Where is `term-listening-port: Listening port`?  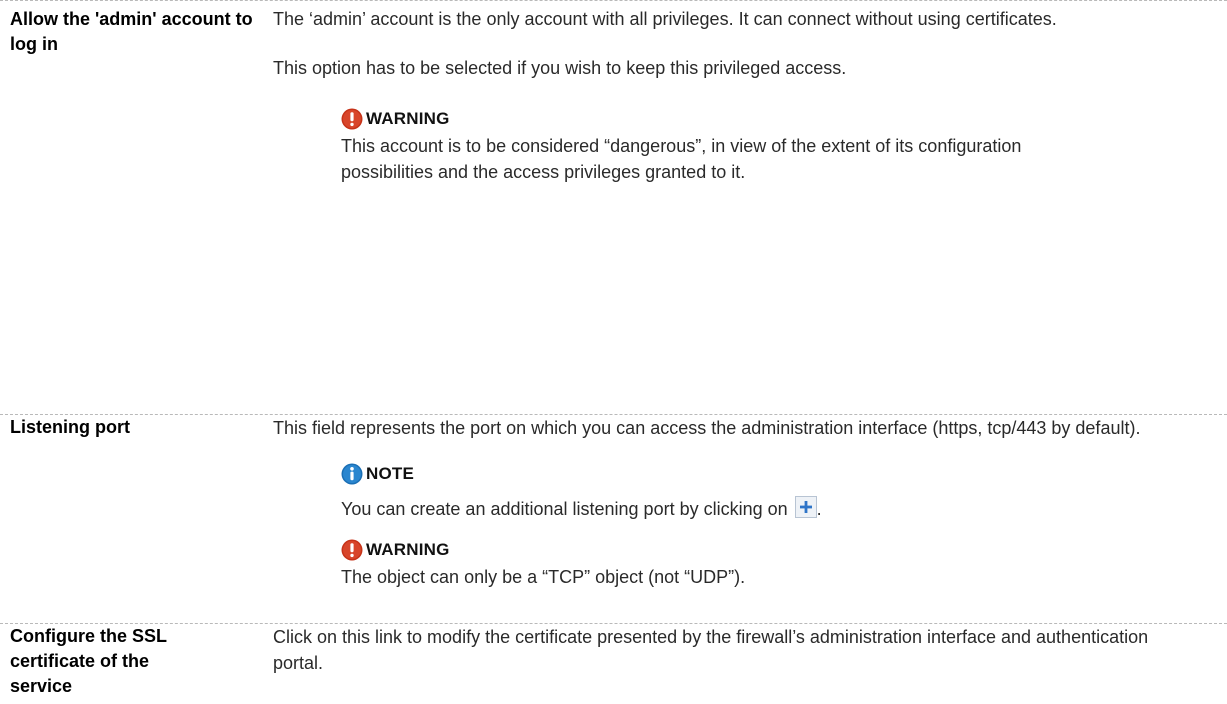 term-listening-port: Listening port is located at coordinates (70, 427).